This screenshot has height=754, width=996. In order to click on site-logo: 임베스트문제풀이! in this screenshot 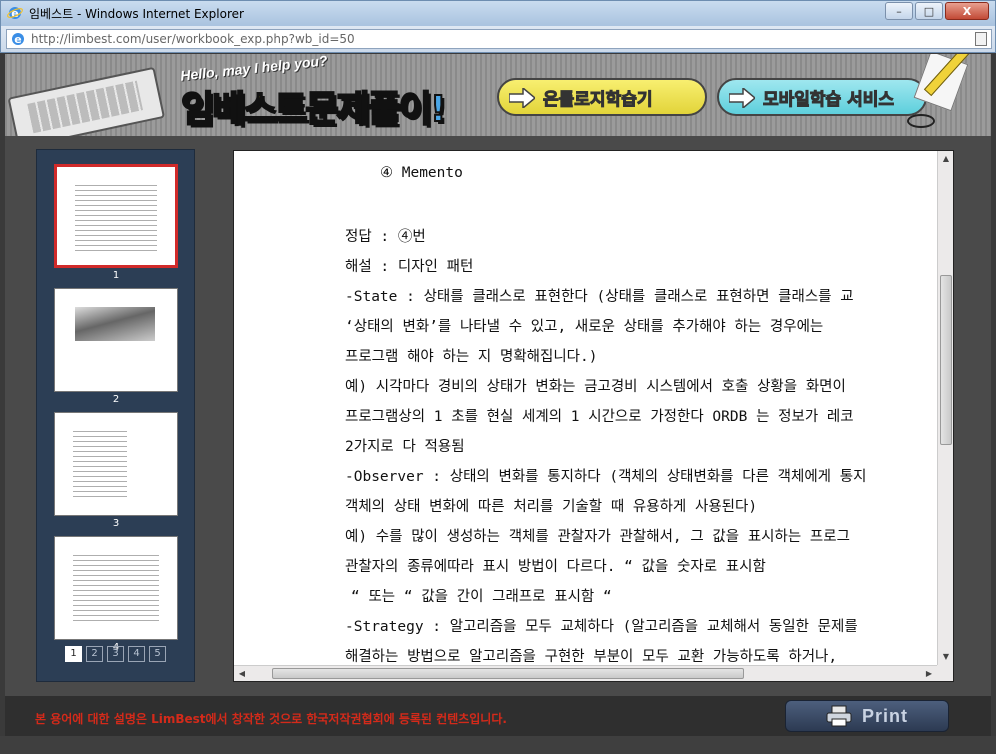, I will do `click(313, 106)`.